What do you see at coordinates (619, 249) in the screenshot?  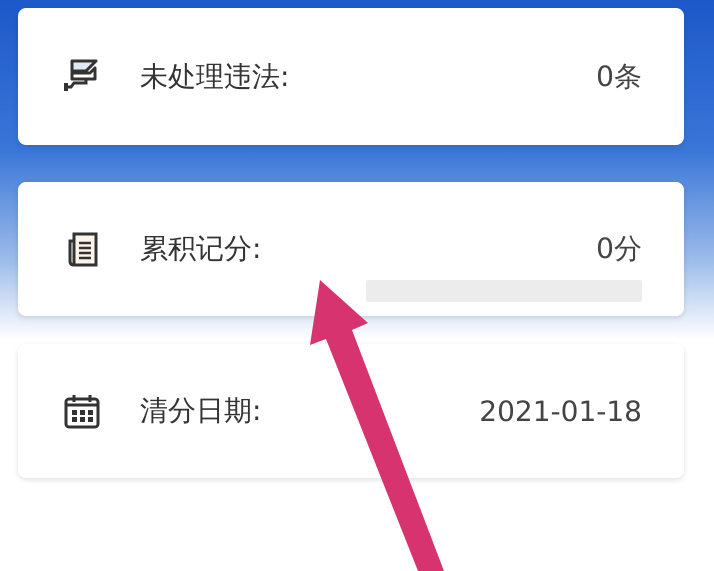 I see `field-value: 0分` at bounding box center [619, 249].